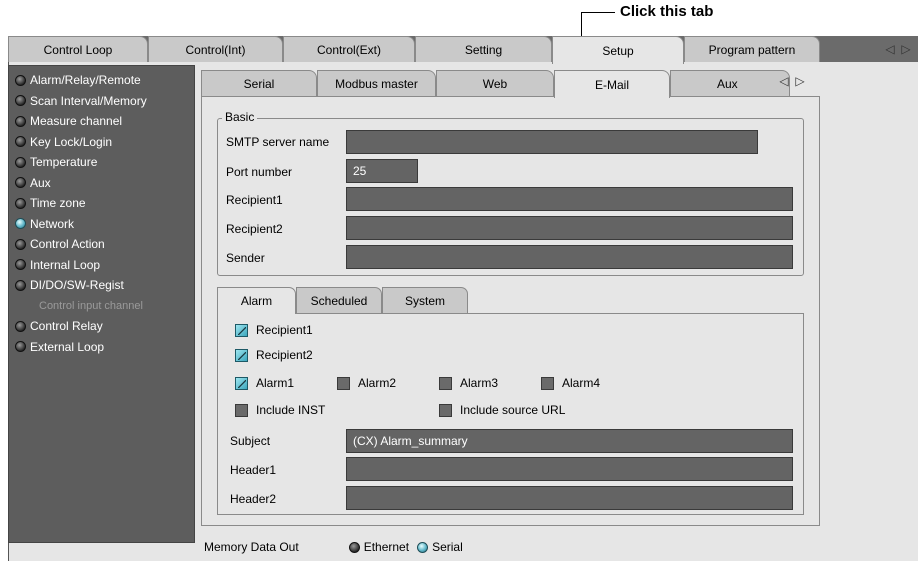  Describe the element at coordinates (581, 25) in the screenshot. I see `callout-pointer` at that location.